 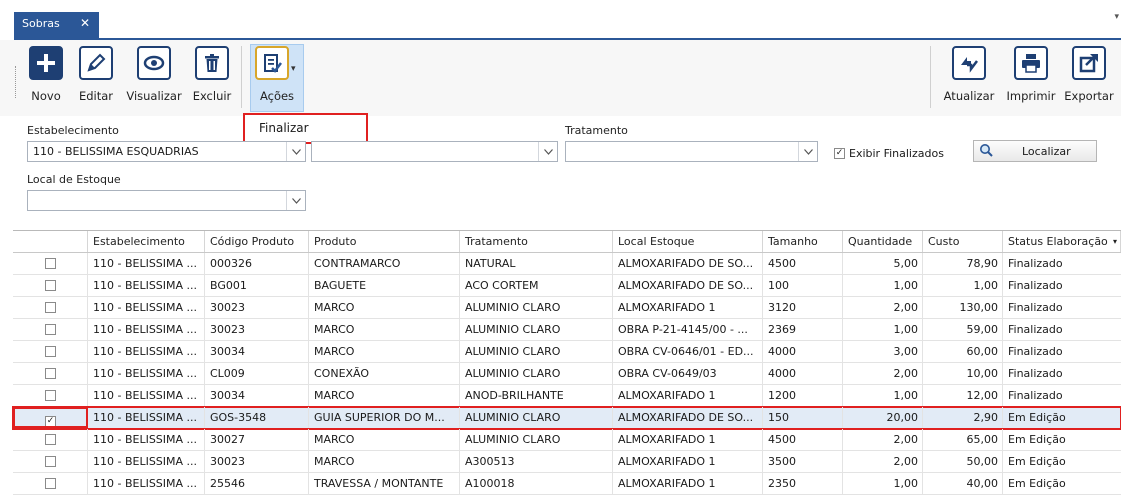 What do you see at coordinates (1035, 373) in the screenshot?
I see `cell-status: Finalizado` at bounding box center [1035, 373].